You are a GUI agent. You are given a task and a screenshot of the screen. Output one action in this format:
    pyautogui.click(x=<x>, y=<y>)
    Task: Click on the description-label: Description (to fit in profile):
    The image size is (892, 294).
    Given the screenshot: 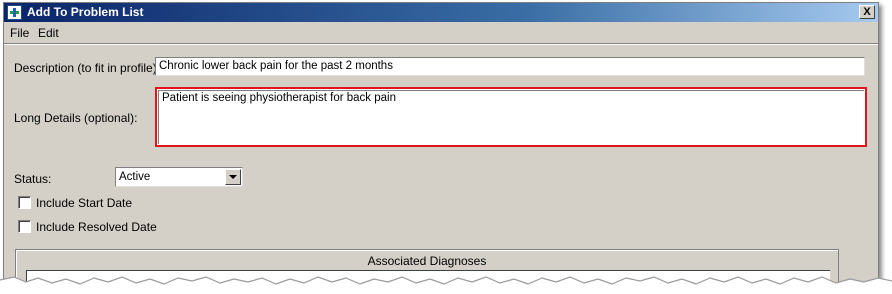 What is the action you would take?
    pyautogui.click(x=87, y=68)
    